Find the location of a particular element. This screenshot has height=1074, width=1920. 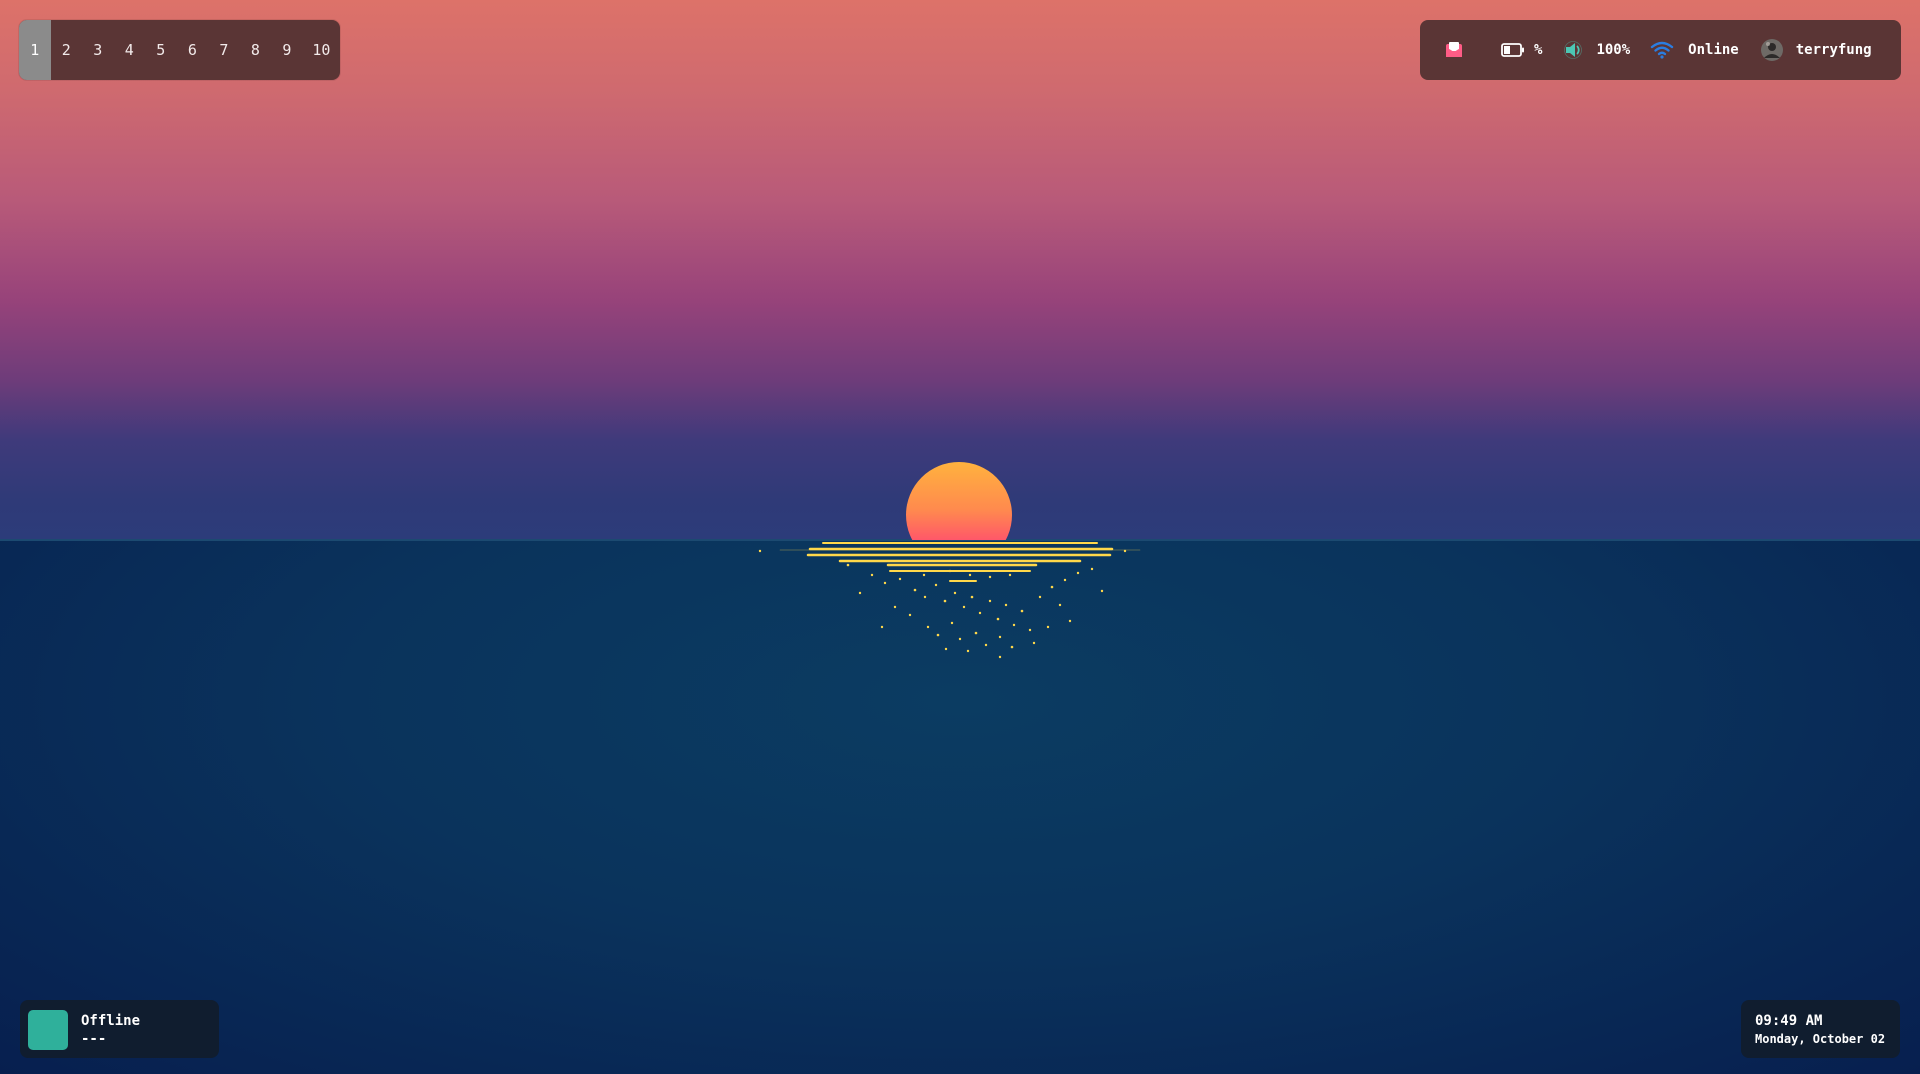

workspace-10-button: 10 is located at coordinates (321, 50).